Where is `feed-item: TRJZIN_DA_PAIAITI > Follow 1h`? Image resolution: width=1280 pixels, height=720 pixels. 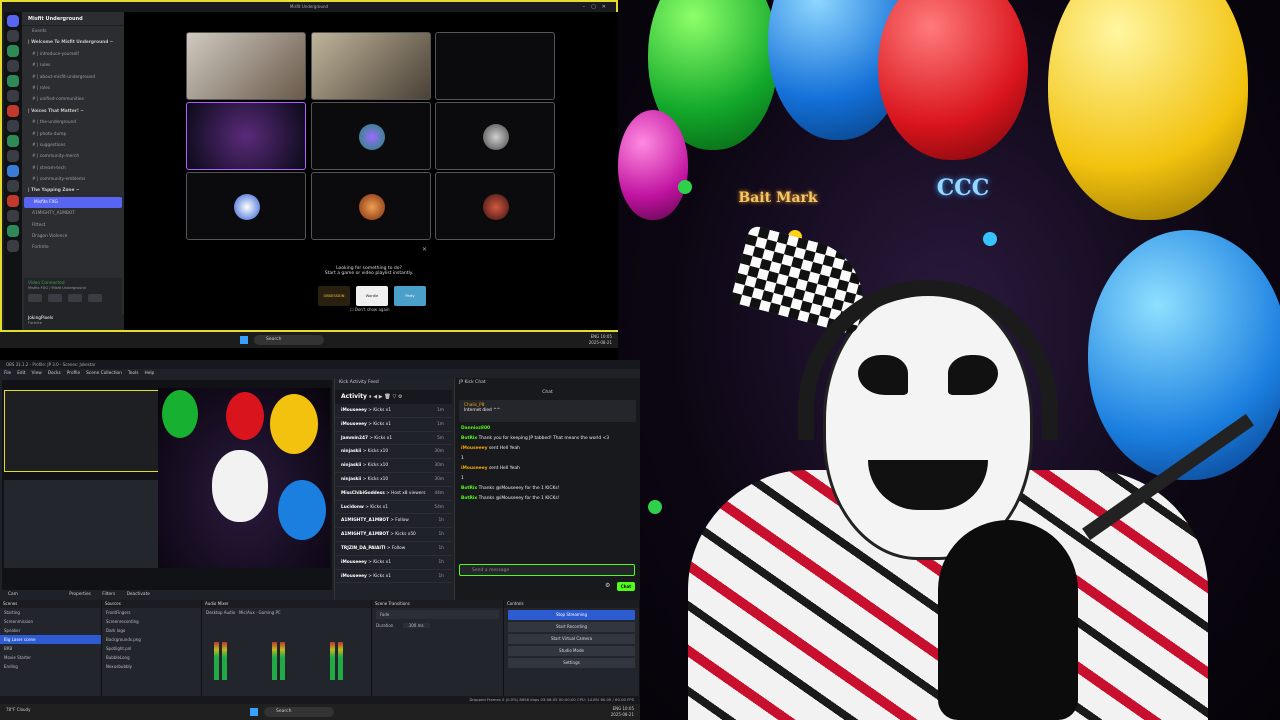 feed-item: TRJZIN_DA_PAIAITI > Follow 1h is located at coordinates (393, 549).